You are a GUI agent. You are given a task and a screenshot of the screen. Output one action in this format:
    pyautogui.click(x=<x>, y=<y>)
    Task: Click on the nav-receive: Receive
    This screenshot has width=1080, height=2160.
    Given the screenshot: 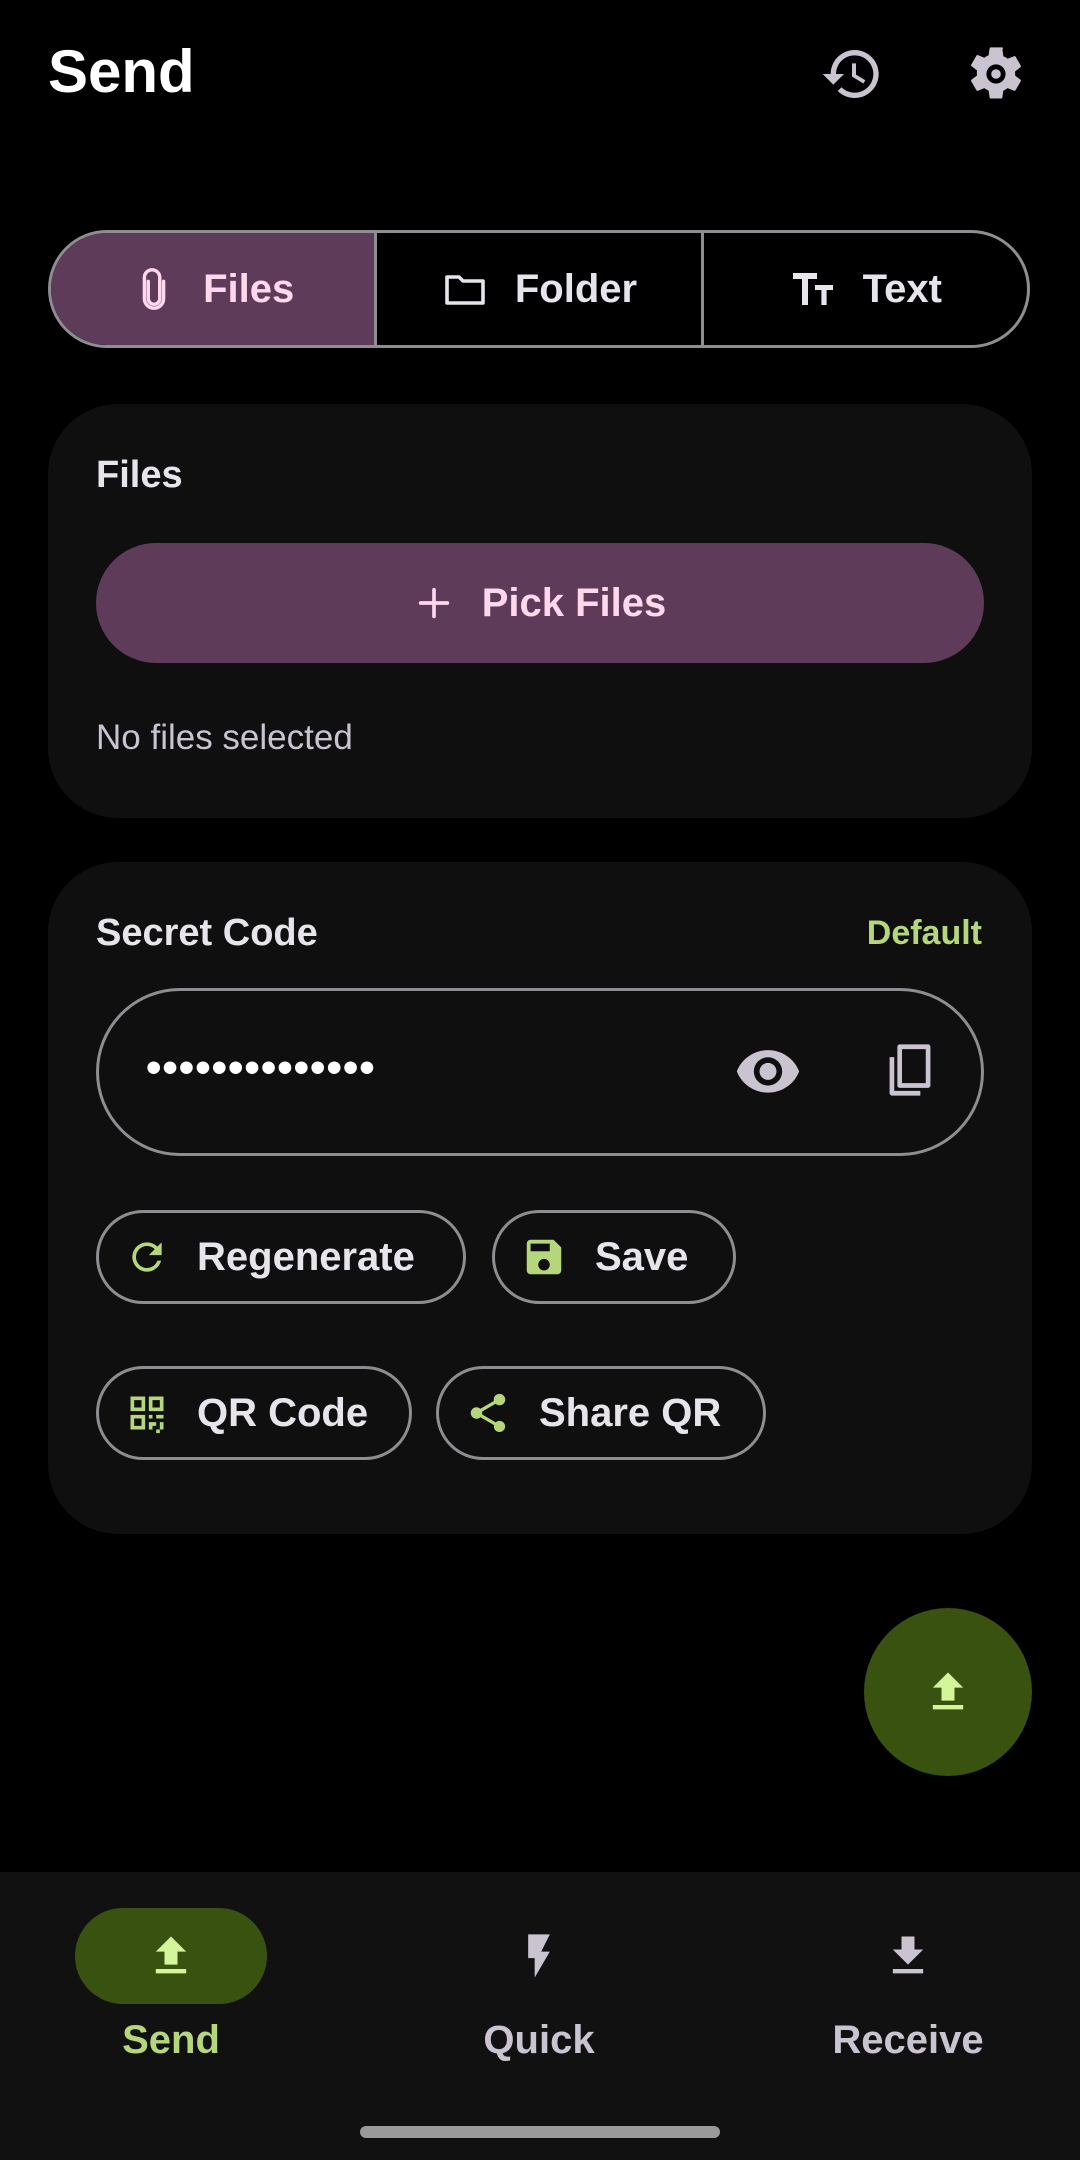 What is the action you would take?
    pyautogui.click(x=908, y=1985)
    